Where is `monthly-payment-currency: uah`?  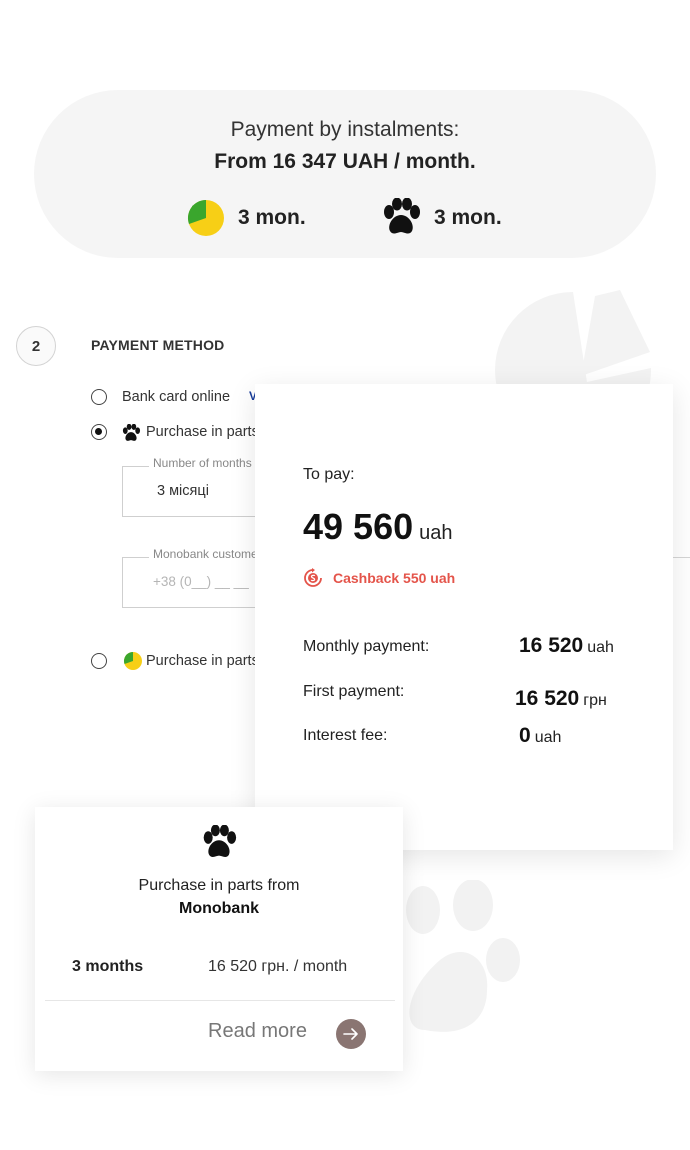 monthly-payment-currency: uah is located at coordinates (600, 647).